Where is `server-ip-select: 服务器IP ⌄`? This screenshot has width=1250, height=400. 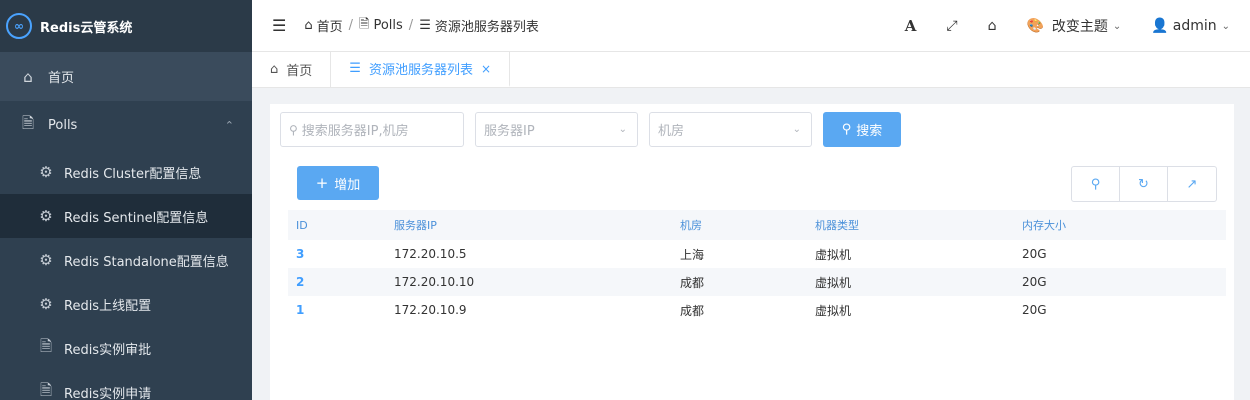 server-ip-select: 服务器IP ⌄ is located at coordinates (556, 129).